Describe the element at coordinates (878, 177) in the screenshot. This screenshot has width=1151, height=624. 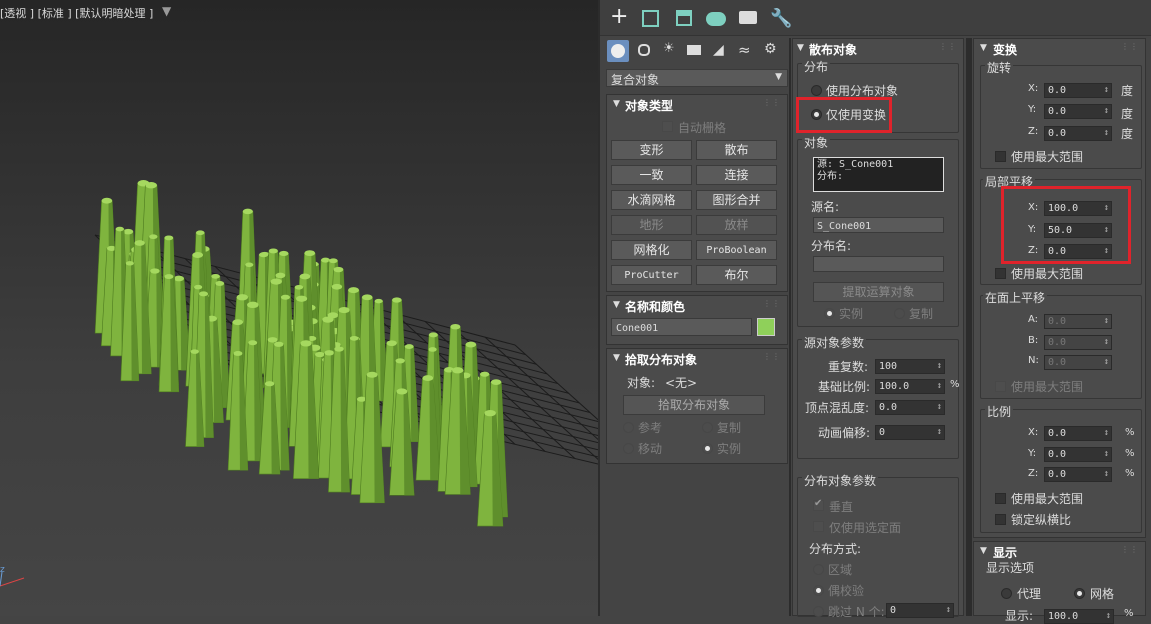
I see `list-item: 分布:` at that location.